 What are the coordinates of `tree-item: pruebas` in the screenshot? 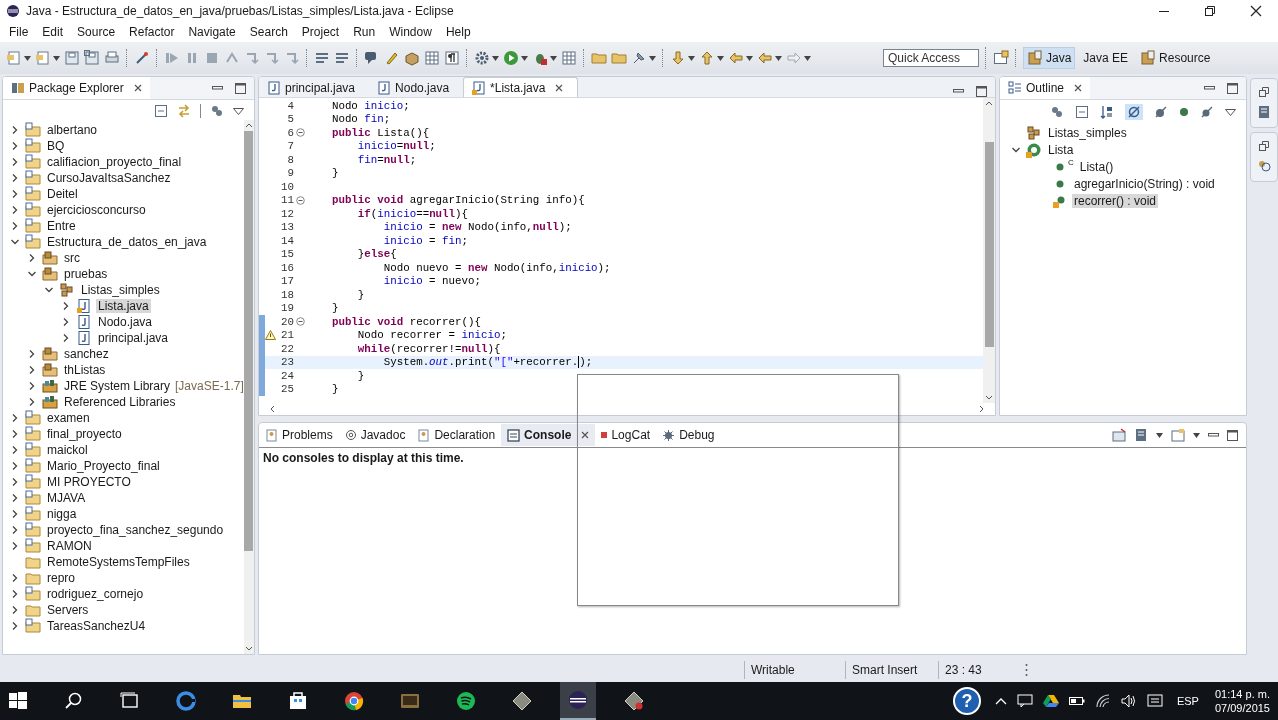 It's located at (86, 274).